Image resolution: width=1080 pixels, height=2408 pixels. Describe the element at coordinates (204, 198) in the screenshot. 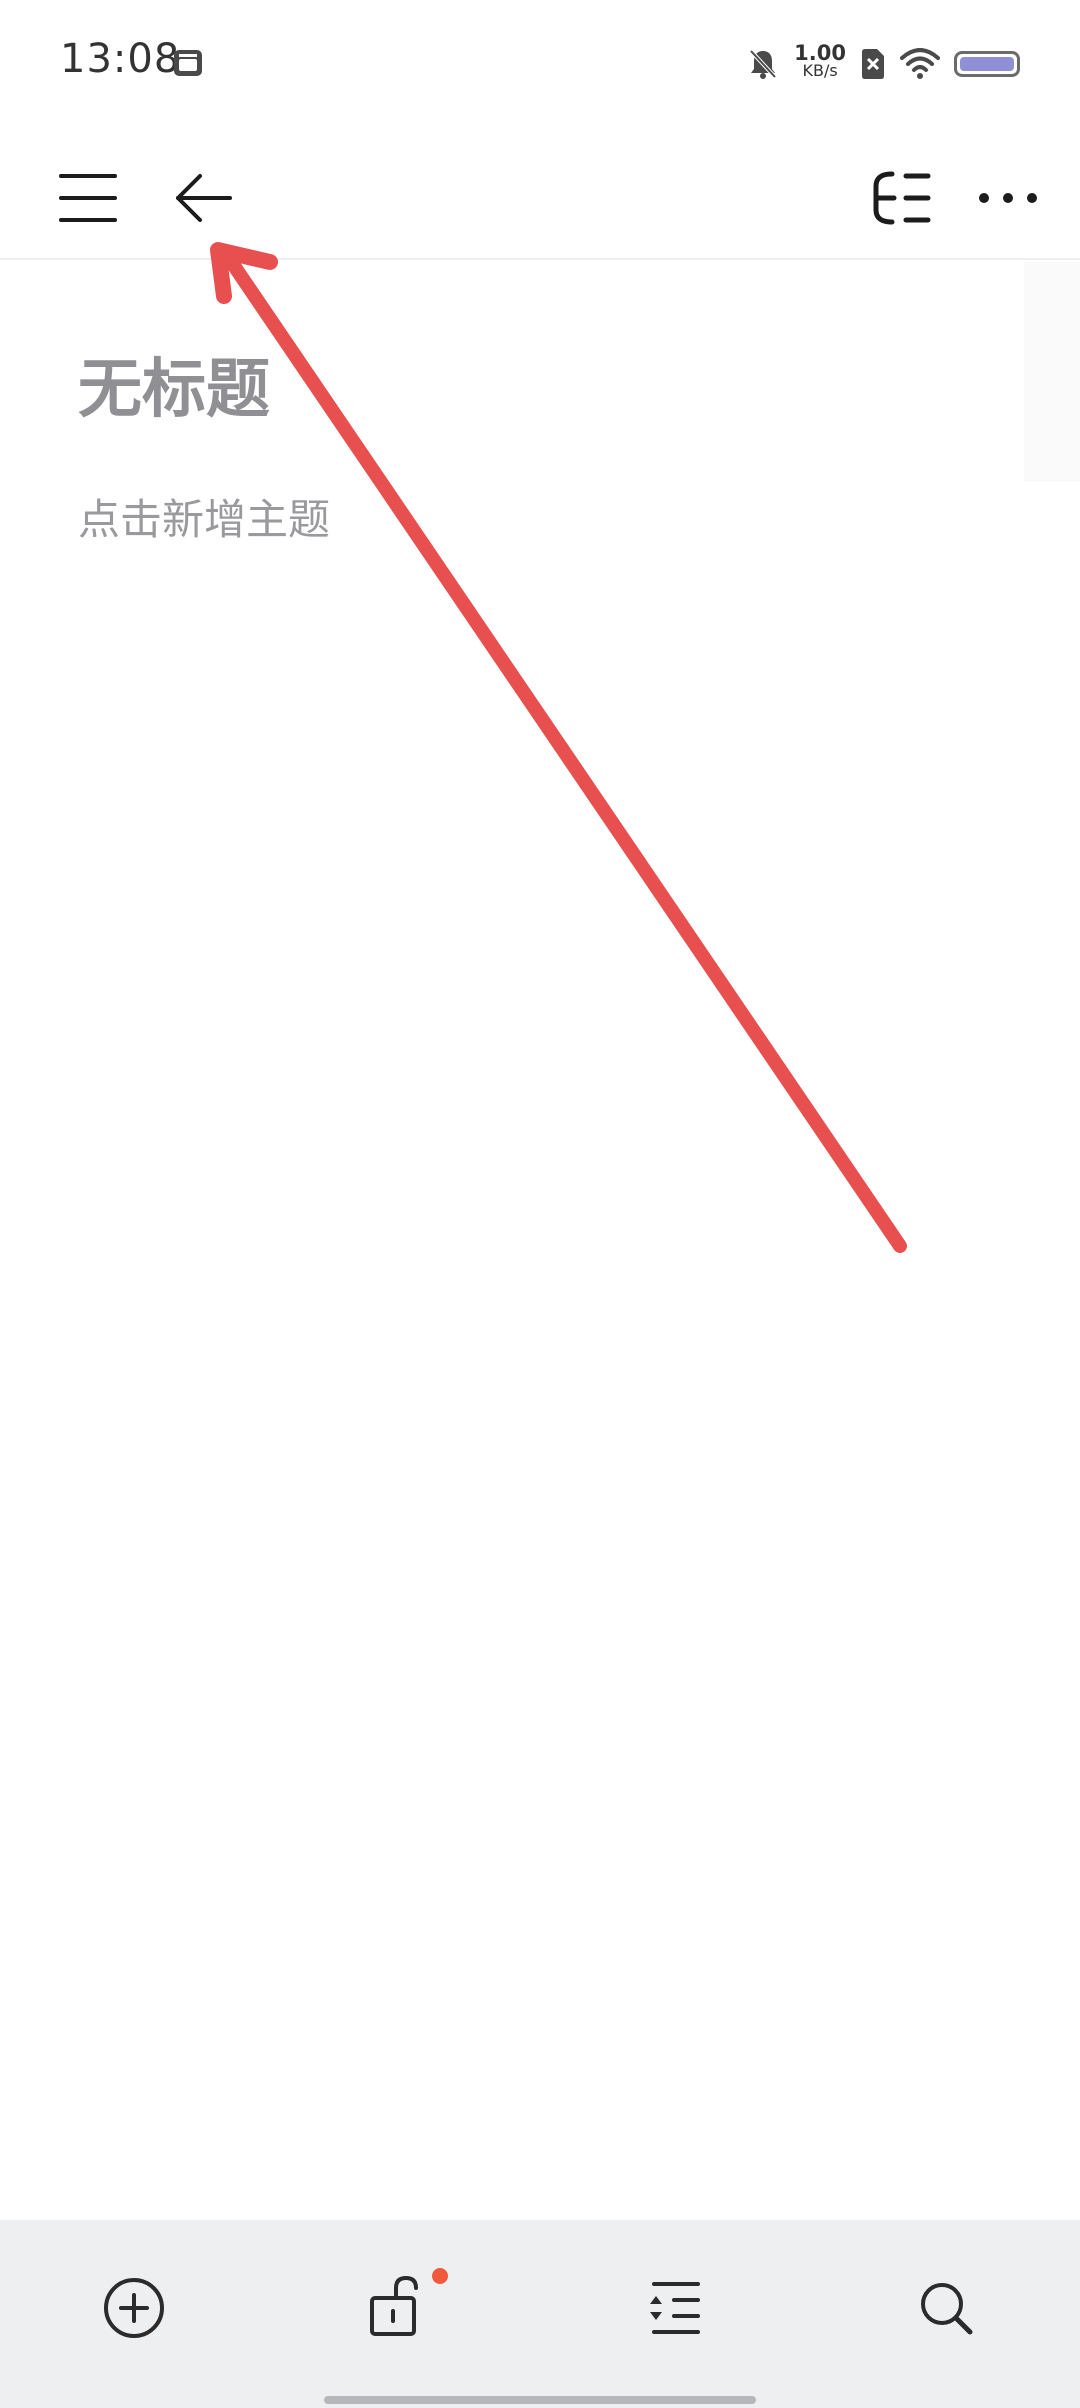

I see `back-arrow-icon` at that location.